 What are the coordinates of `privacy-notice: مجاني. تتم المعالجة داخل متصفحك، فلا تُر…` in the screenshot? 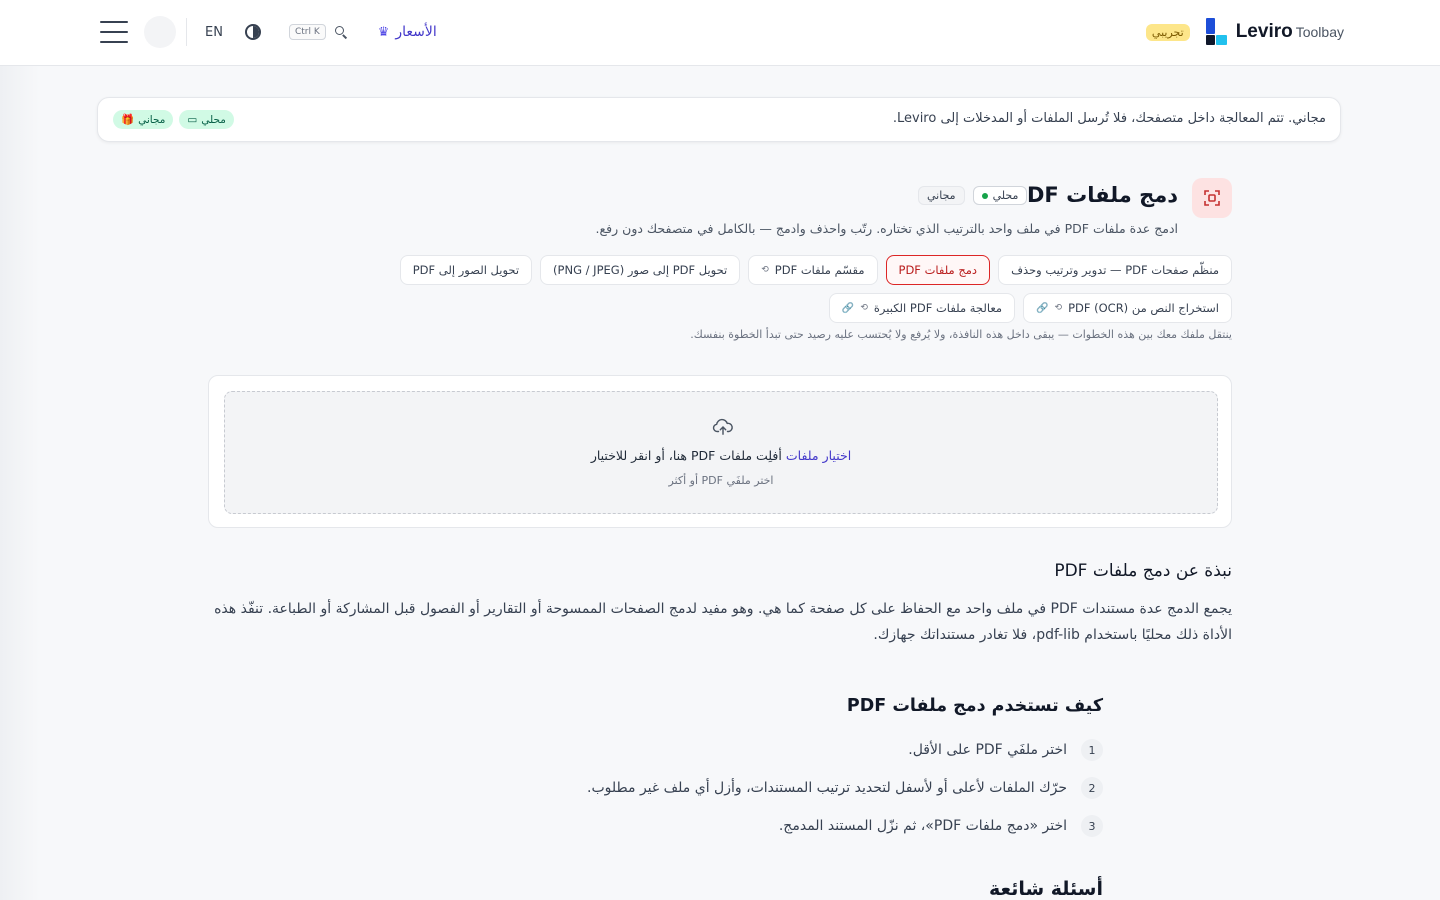 It's located at (719, 119).